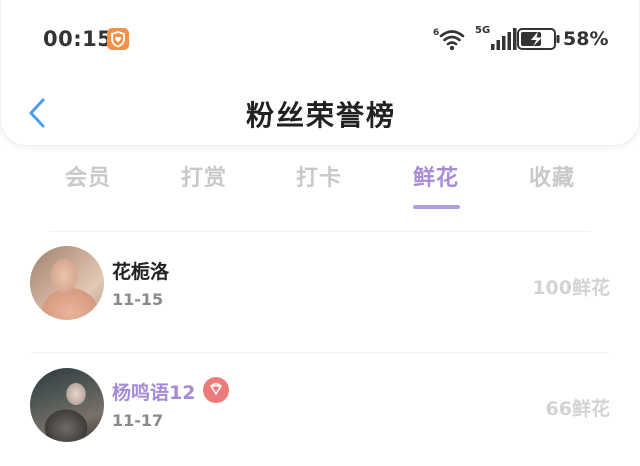 Image resolution: width=640 pixels, height=466 pixels. What do you see at coordinates (436, 207) in the screenshot?
I see `tab-active-indicator` at bounding box center [436, 207].